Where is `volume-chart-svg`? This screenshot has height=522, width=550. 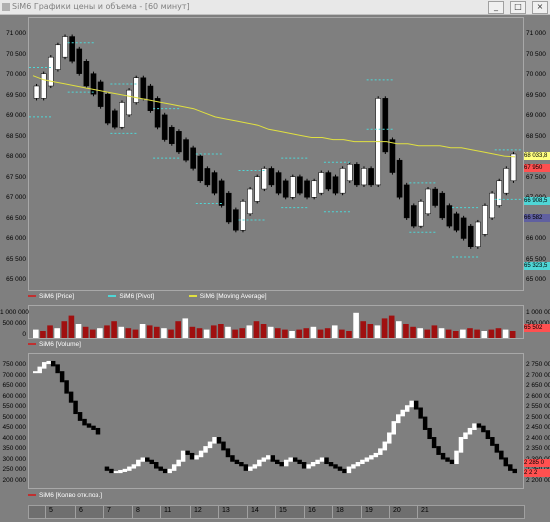
volume-chart-svg is located at coordinates (274, 325).